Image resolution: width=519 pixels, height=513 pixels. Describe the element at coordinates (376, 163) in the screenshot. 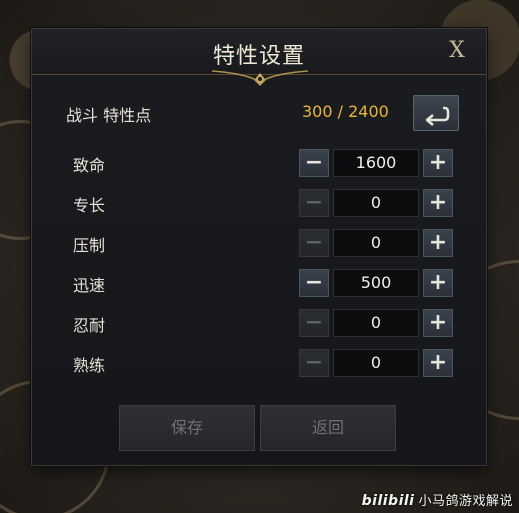

I see `stat-value-field: 1600` at that location.